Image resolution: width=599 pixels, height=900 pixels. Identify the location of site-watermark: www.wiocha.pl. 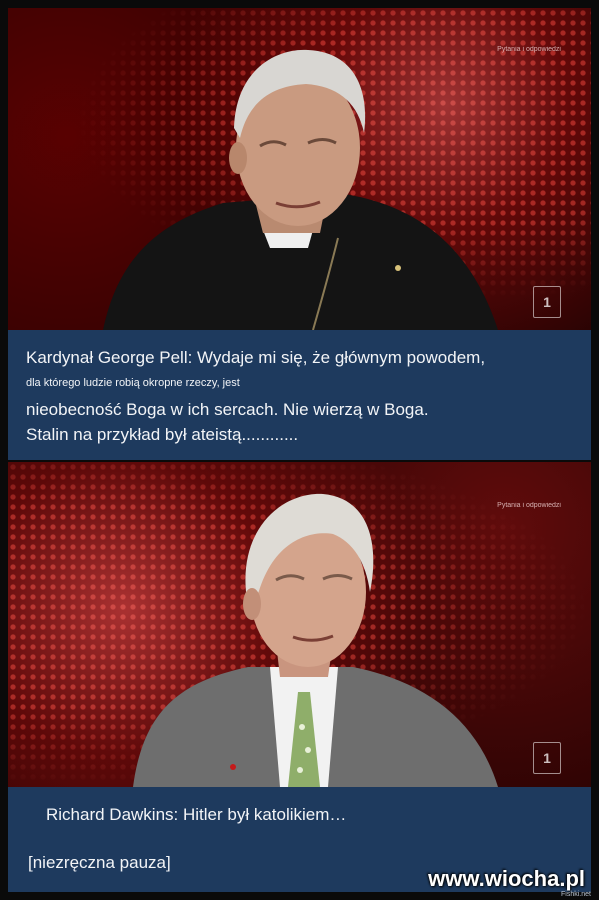
(506, 878).